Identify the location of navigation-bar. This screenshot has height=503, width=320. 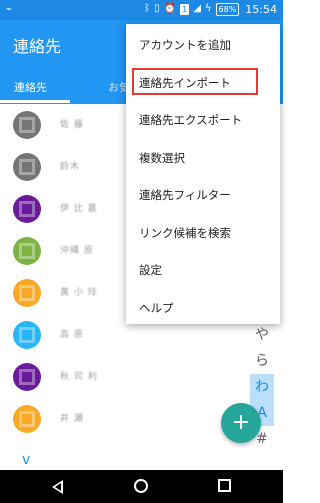
(141, 486).